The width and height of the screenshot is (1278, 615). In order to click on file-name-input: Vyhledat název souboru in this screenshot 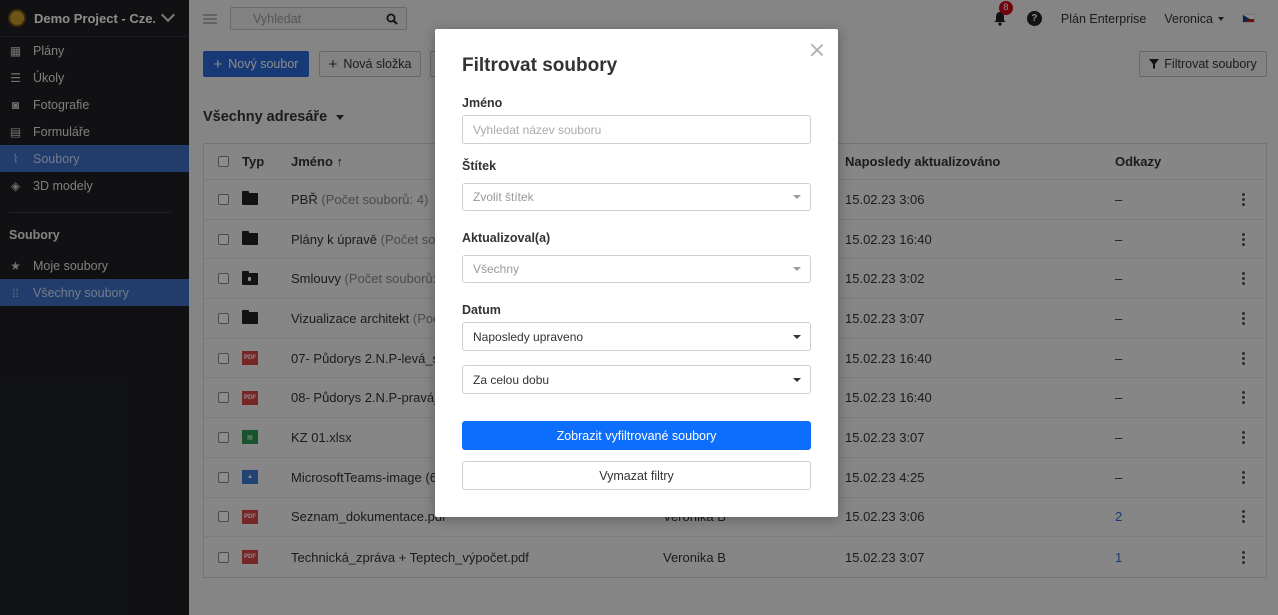, I will do `click(636, 129)`.